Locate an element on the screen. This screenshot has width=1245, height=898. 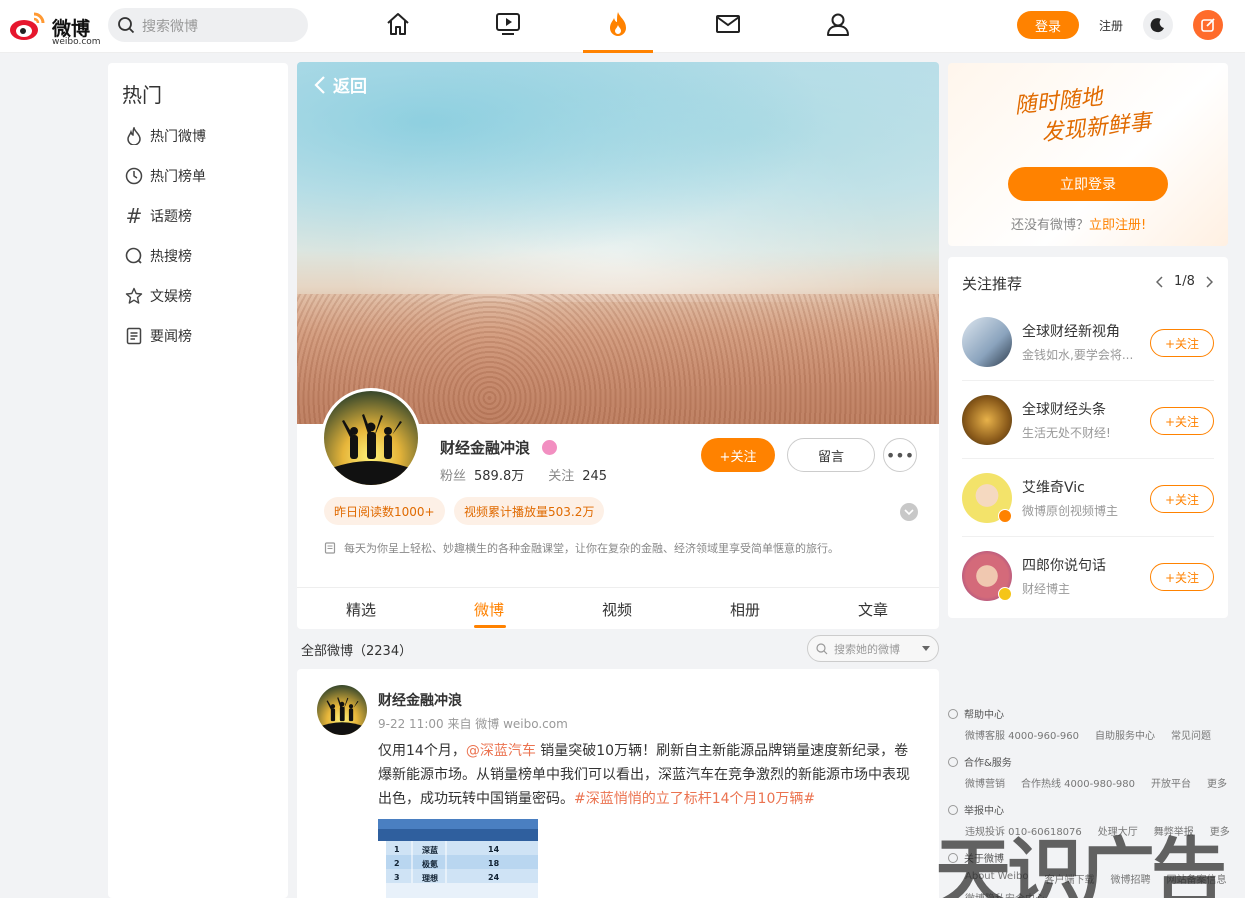
footer-link: 常见问题 is located at coordinates (1191, 734).